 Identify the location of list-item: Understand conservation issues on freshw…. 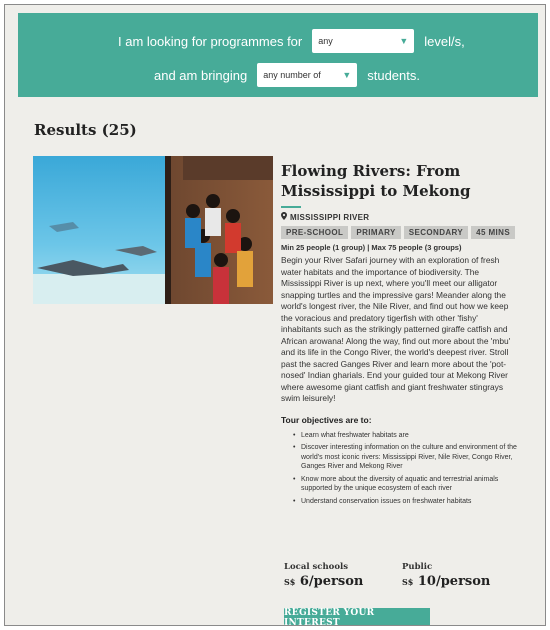
(406, 502).